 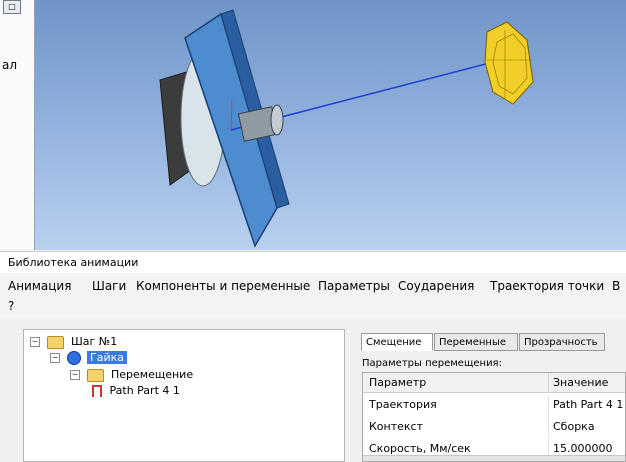 I want to click on header-parameter: Параметр, so click(x=456, y=383).